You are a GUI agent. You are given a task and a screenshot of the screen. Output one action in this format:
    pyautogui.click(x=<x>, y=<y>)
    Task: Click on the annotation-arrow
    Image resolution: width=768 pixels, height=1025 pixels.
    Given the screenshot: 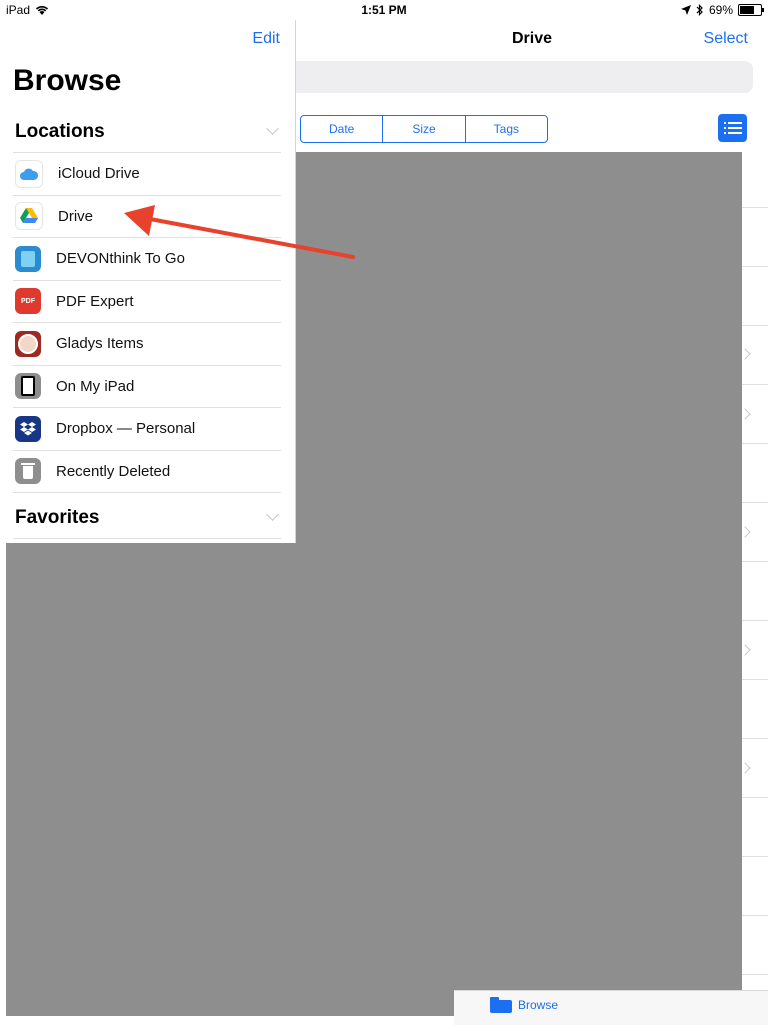 What is the action you would take?
    pyautogui.click(x=239, y=232)
    